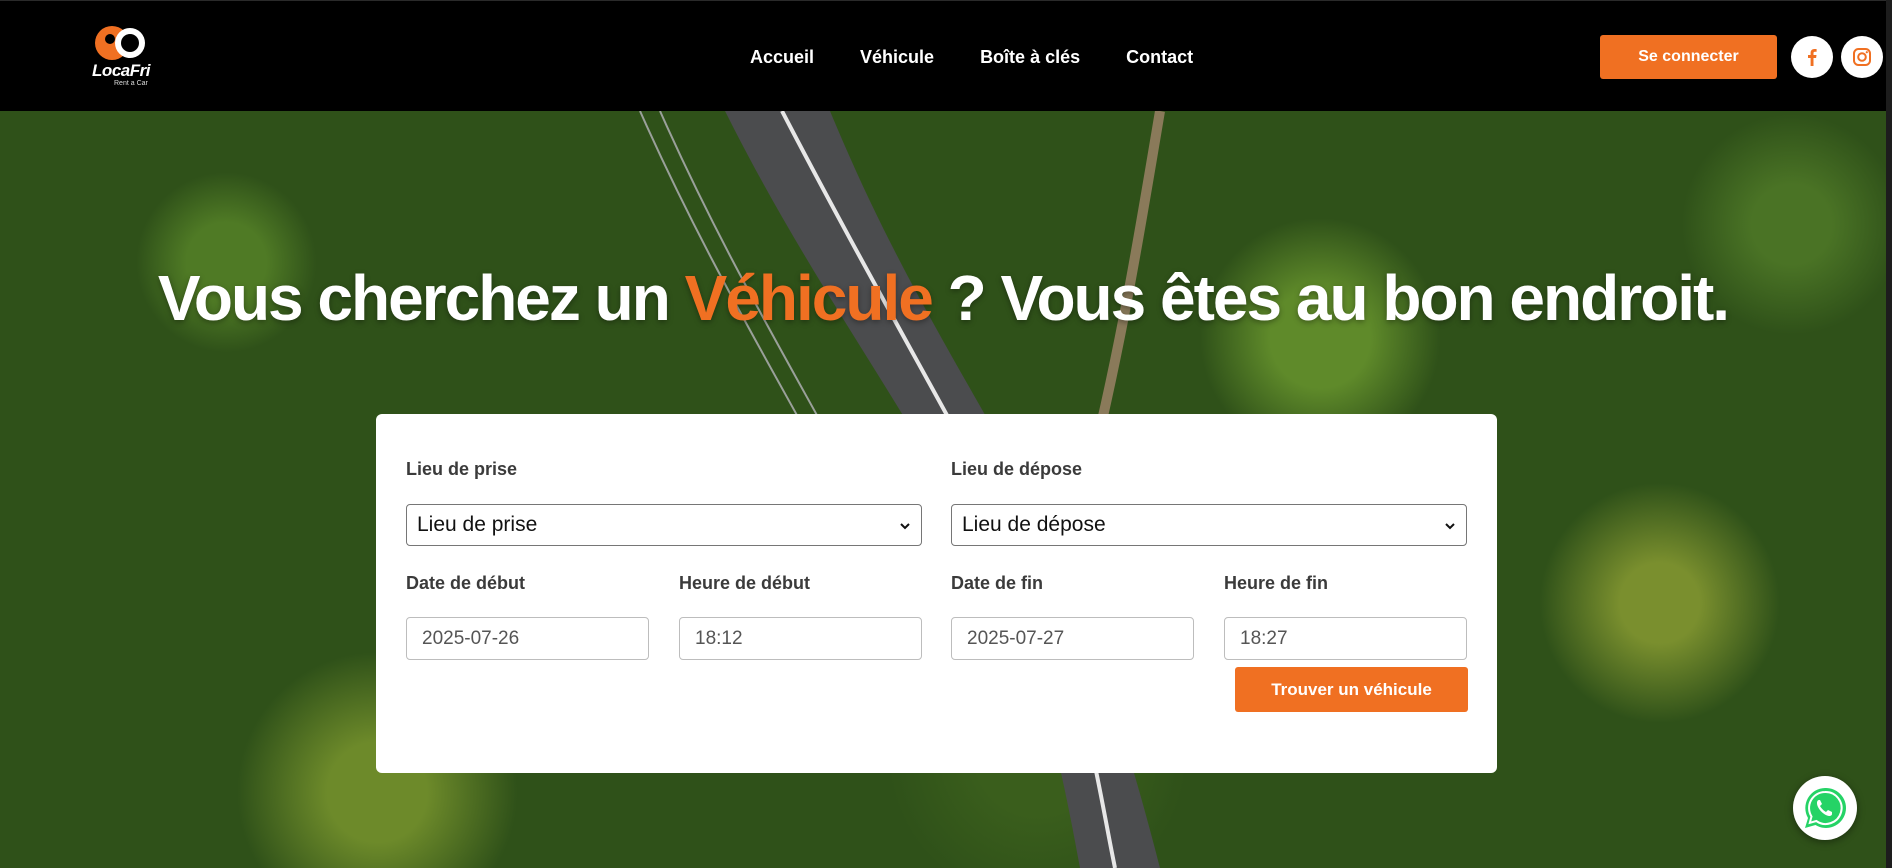 This screenshot has width=1892, height=868. What do you see at coordinates (414, 298) in the screenshot?
I see `hero-title-before: Vous cherchez un` at bounding box center [414, 298].